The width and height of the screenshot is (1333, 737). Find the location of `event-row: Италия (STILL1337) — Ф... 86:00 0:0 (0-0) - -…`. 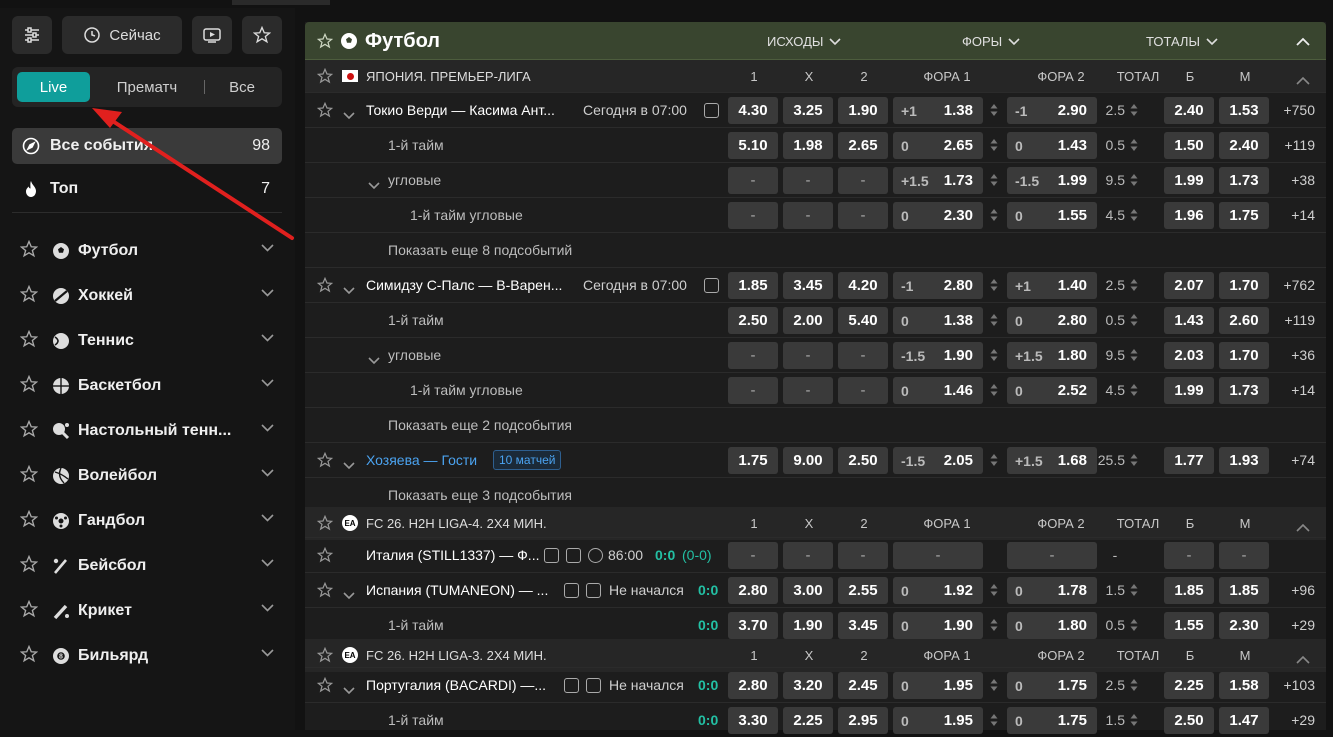

event-row: Италия (STILL1337) — Ф... 86:00 0:0 (0-0) - -… is located at coordinates (815, 554).